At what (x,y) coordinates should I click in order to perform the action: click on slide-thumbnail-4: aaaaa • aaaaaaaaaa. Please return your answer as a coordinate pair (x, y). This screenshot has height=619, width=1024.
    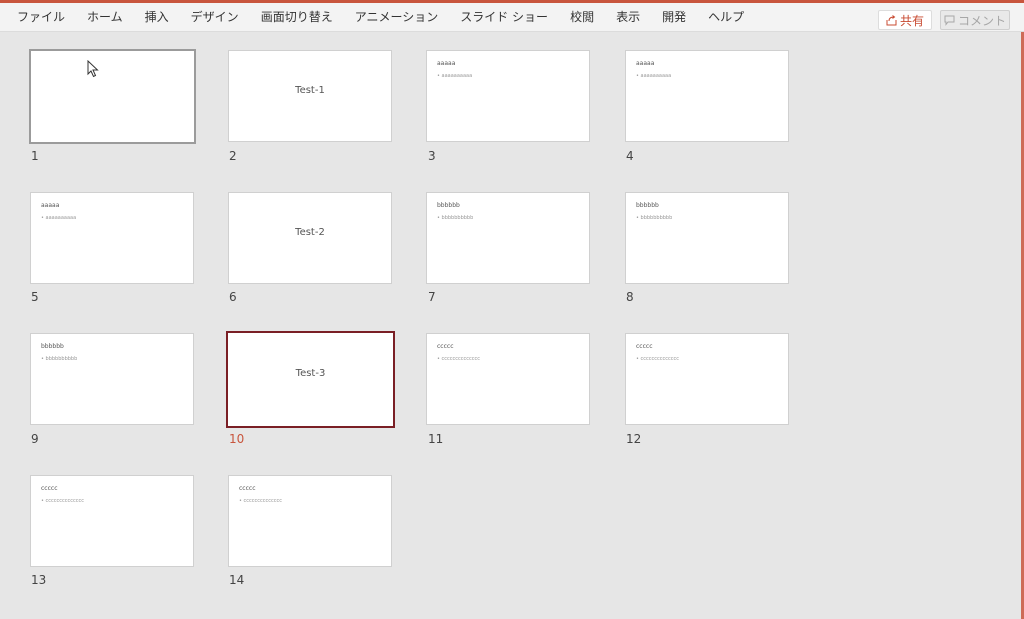
    Looking at the image, I should click on (707, 96).